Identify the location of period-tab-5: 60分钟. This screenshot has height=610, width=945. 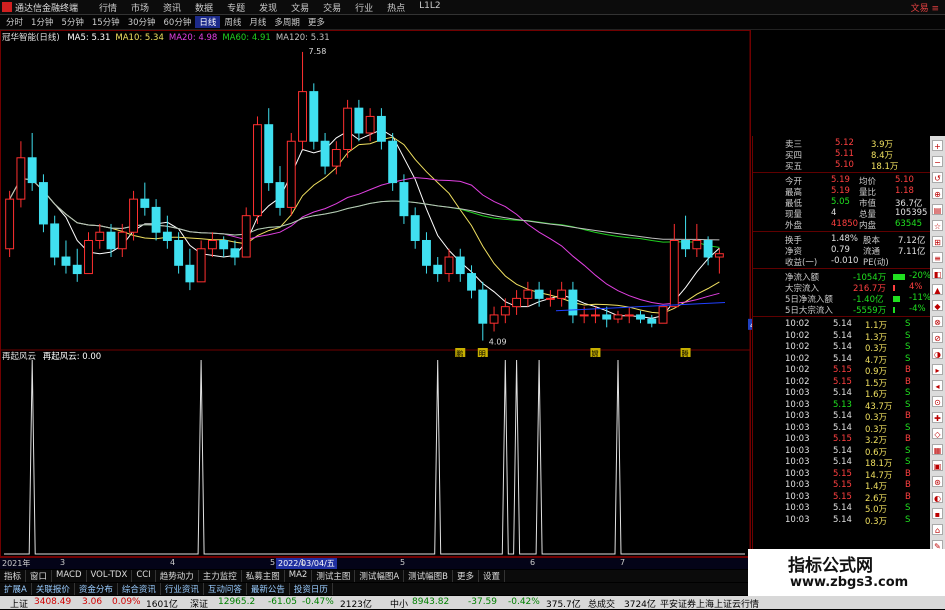
(178, 22).